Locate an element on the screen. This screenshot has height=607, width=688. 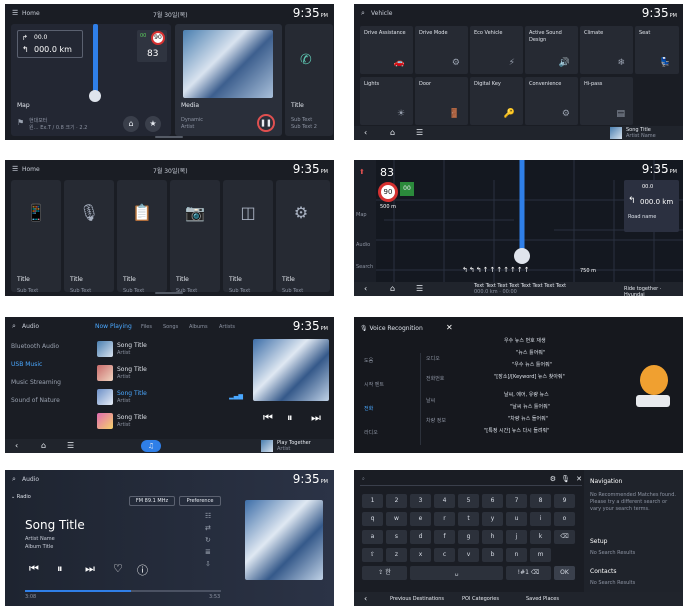
search-input: ⌕ ⚙ 🎙 ✕ is located at coordinates (471, 480).